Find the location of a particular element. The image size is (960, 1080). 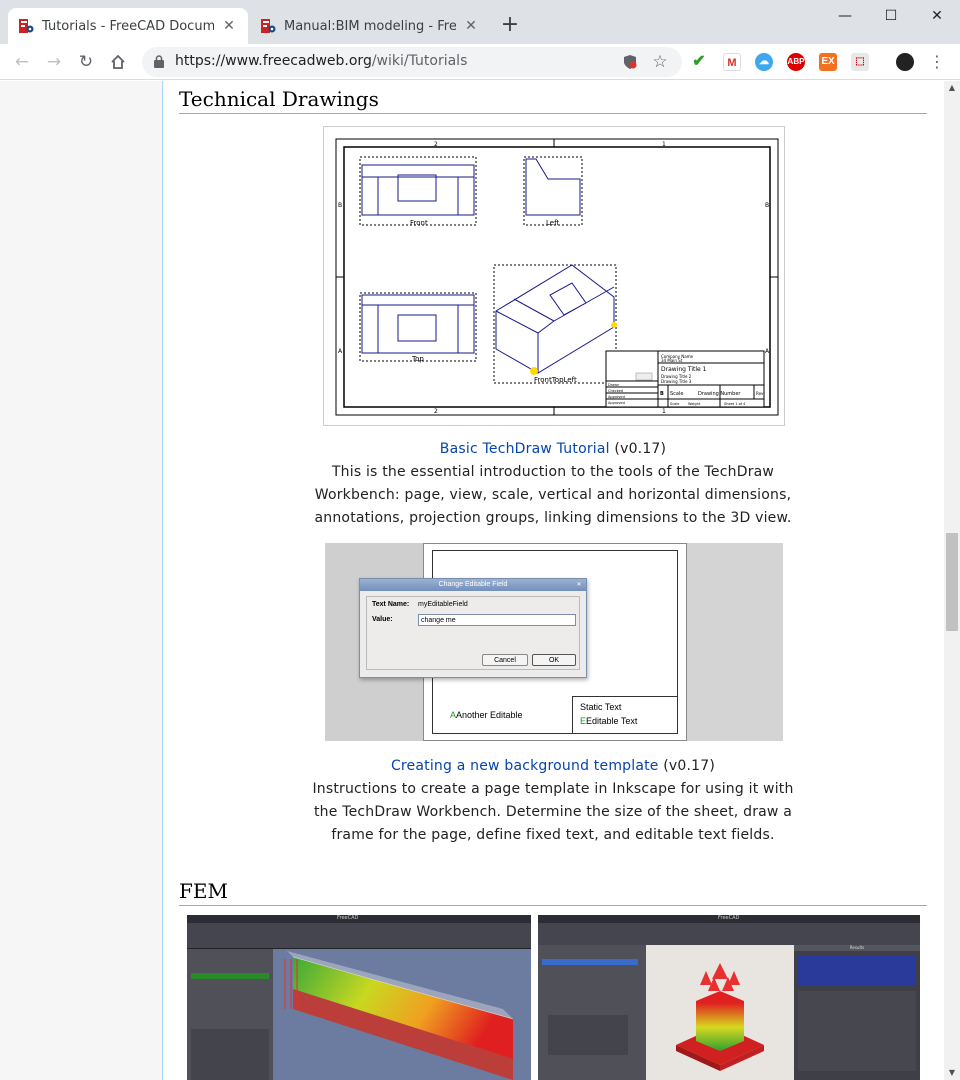

zone-label: A is located at coordinates (340, 351).